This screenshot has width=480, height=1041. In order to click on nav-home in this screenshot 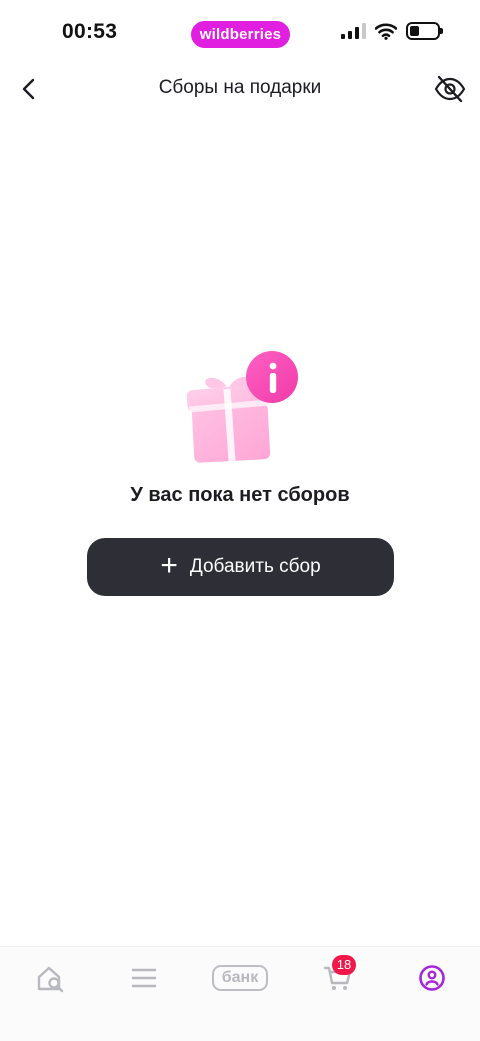, I will do `click(50, 978)`.